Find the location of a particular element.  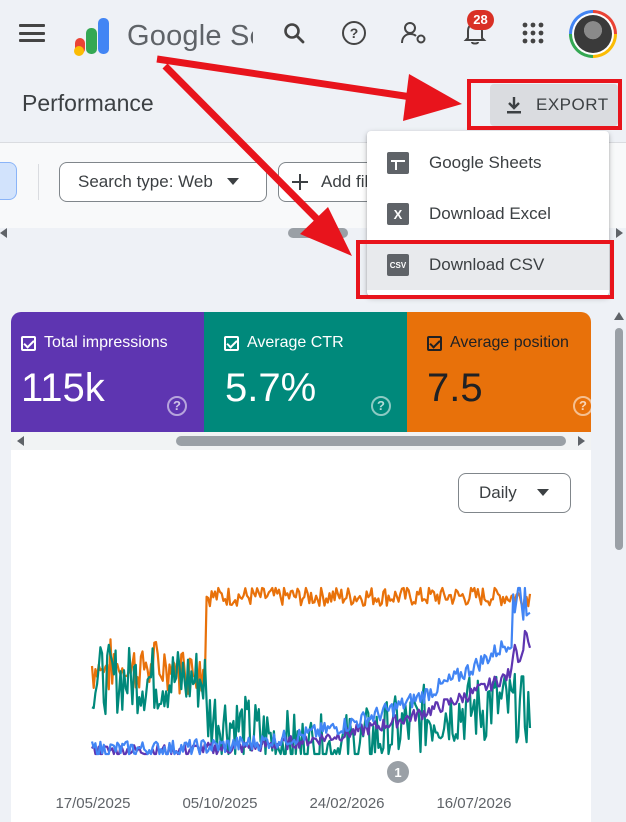

export-menu-item-google-sheets: Google Sheets is located at coordinates (488, 163).